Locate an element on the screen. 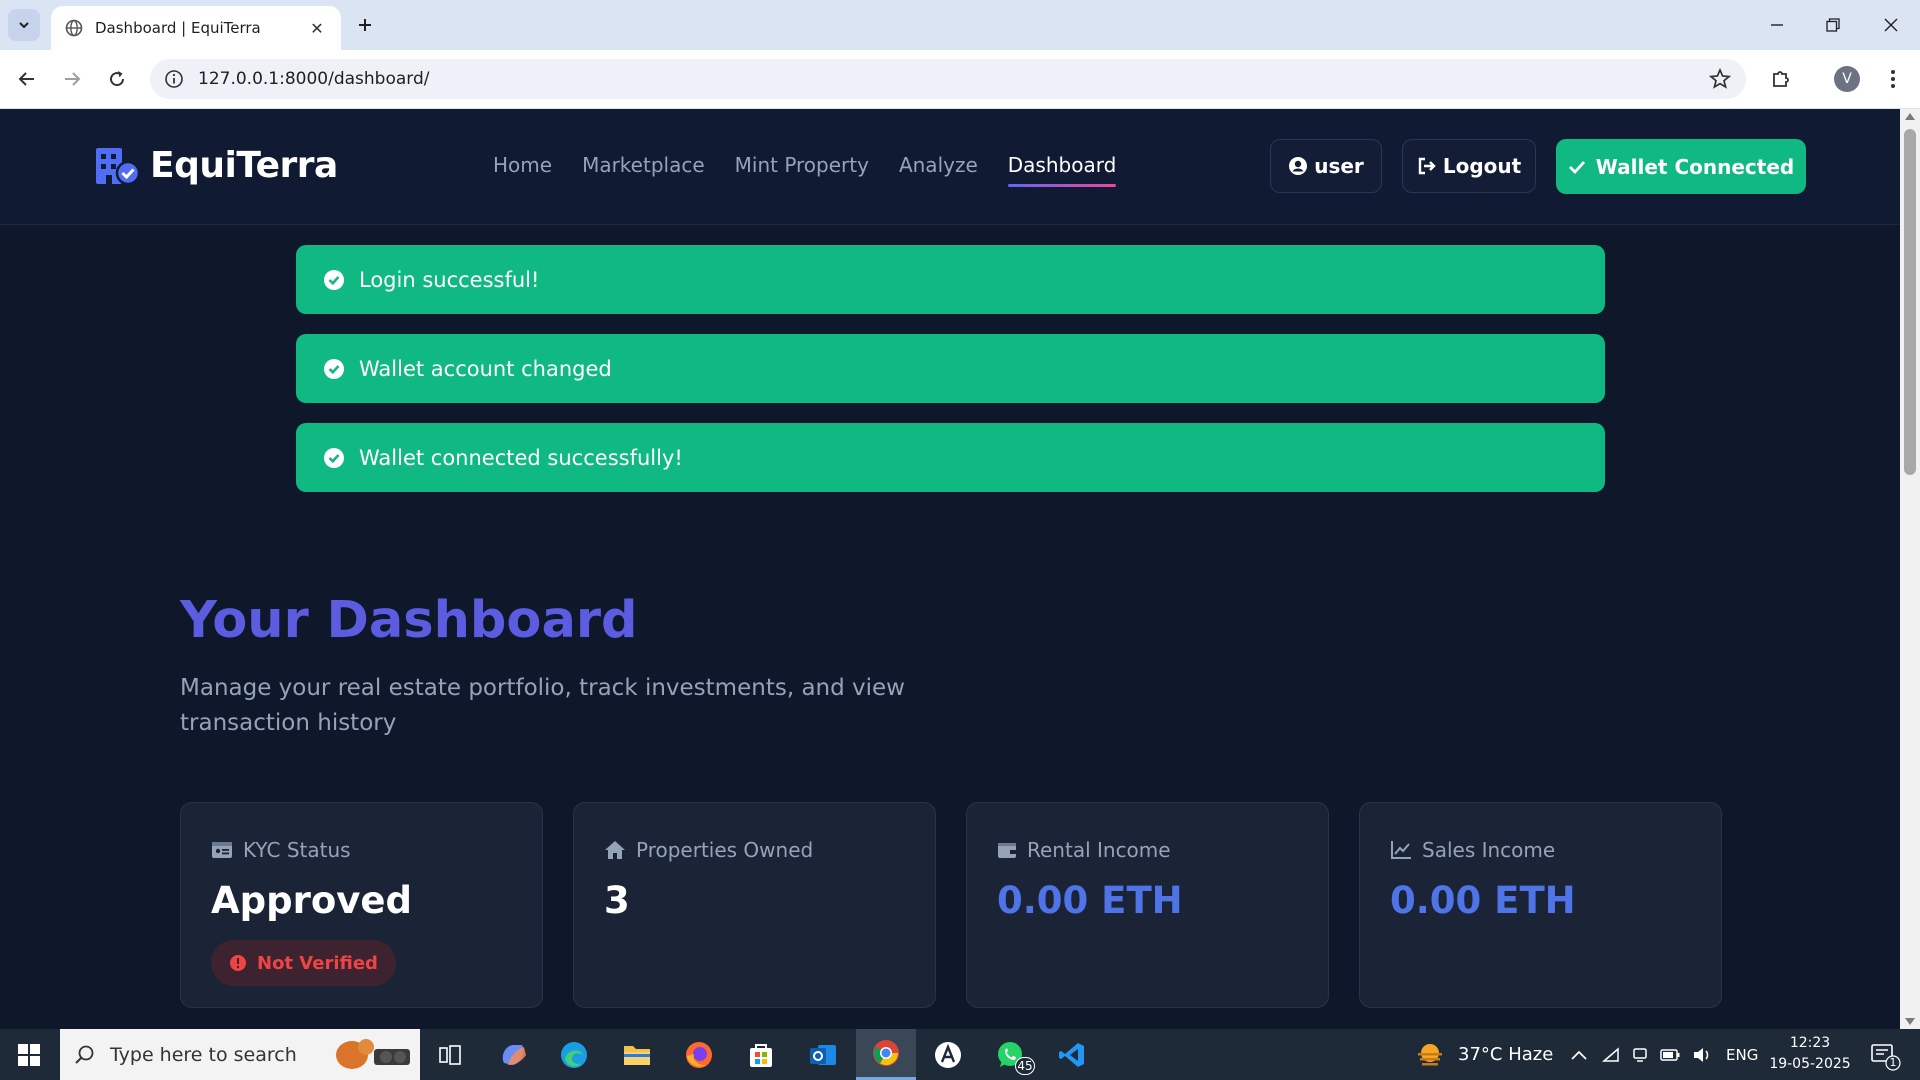 The height and width of the screenshot is (1080, 1920). taskbar-clock: 12:23 19-05-2025 is located at coordinates (1810, 1054).